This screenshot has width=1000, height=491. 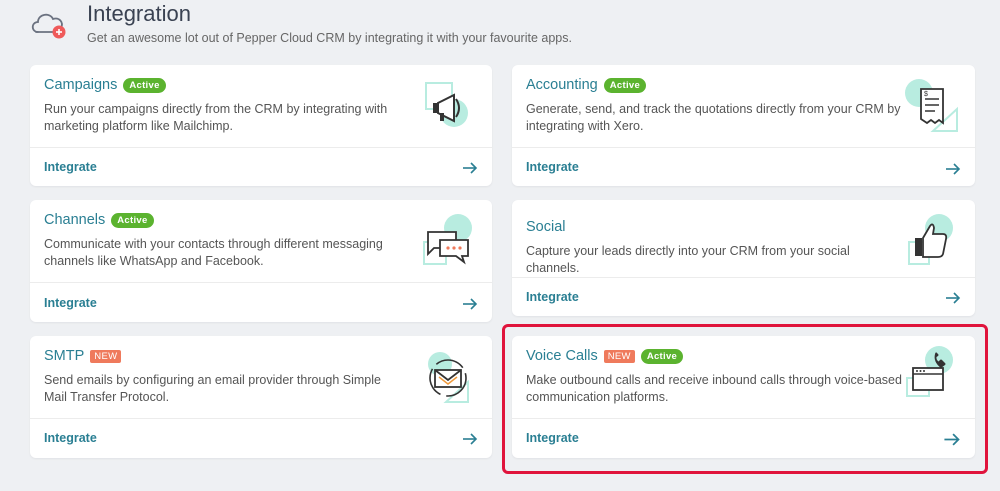 I want to click on card-header: Channels Active, so click(x=99, y=220).